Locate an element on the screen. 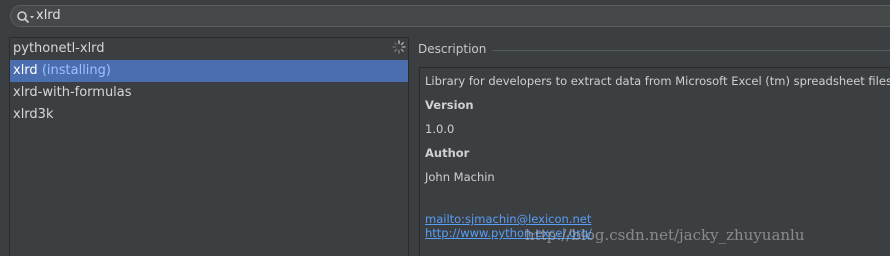 This screenshot has height=256, width=890. list-item: xlrd3k is located at coordinates (209, 115).